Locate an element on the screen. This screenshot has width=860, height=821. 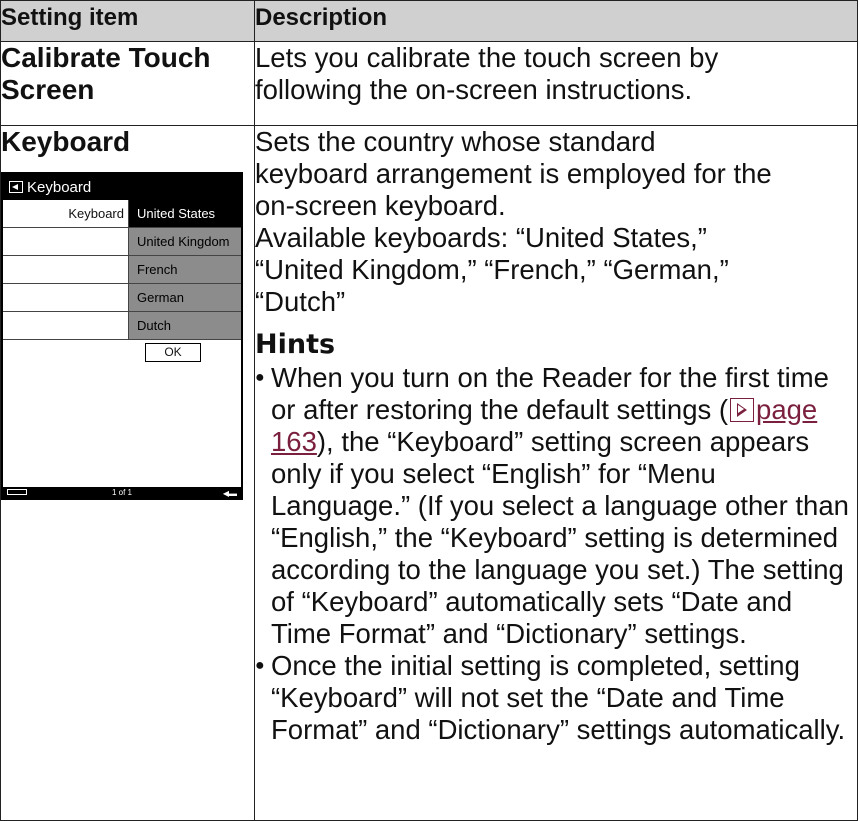
description-line: on-screen keyboard. is located at coordinates (380, 205).